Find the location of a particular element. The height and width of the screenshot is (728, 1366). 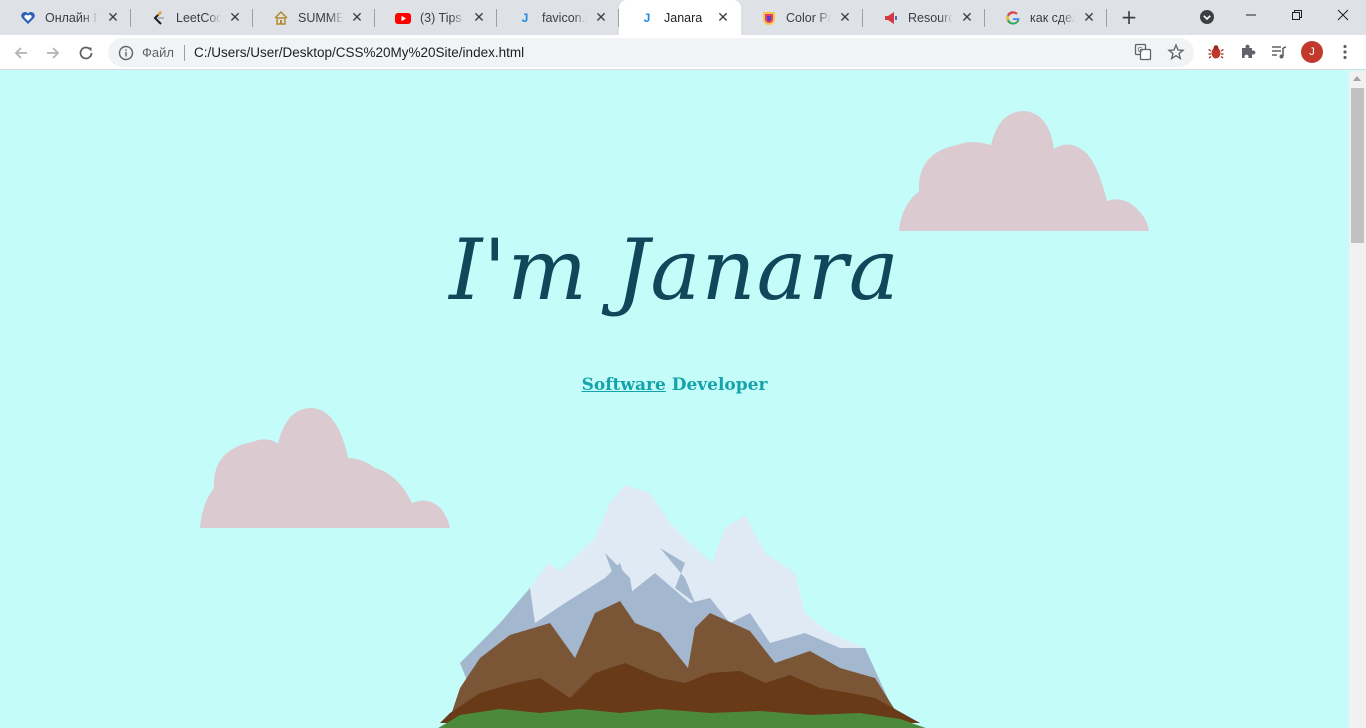

tab-title: как сделать is located at coordinates (1052, 17).